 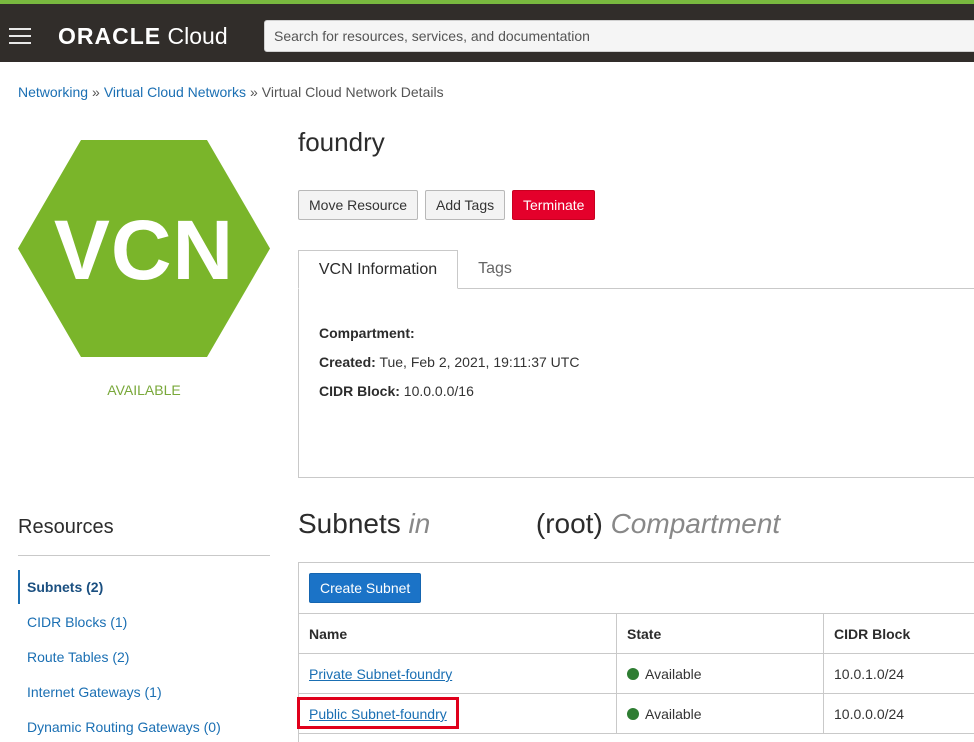 I want to click on subnets-heading-root: (root), so click(x=569, y=523).